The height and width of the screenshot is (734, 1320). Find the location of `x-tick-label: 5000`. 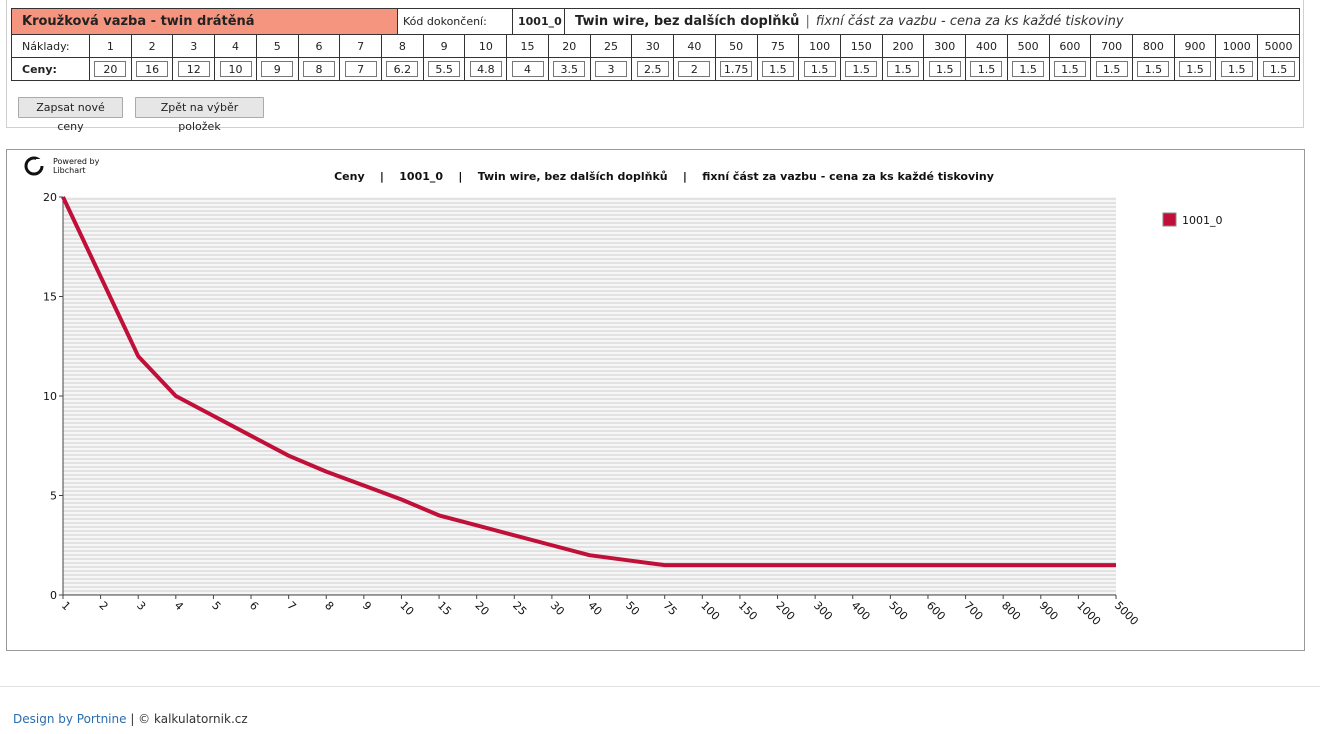

x-tick-label: 5000 is located at coordinates (1126, 613).